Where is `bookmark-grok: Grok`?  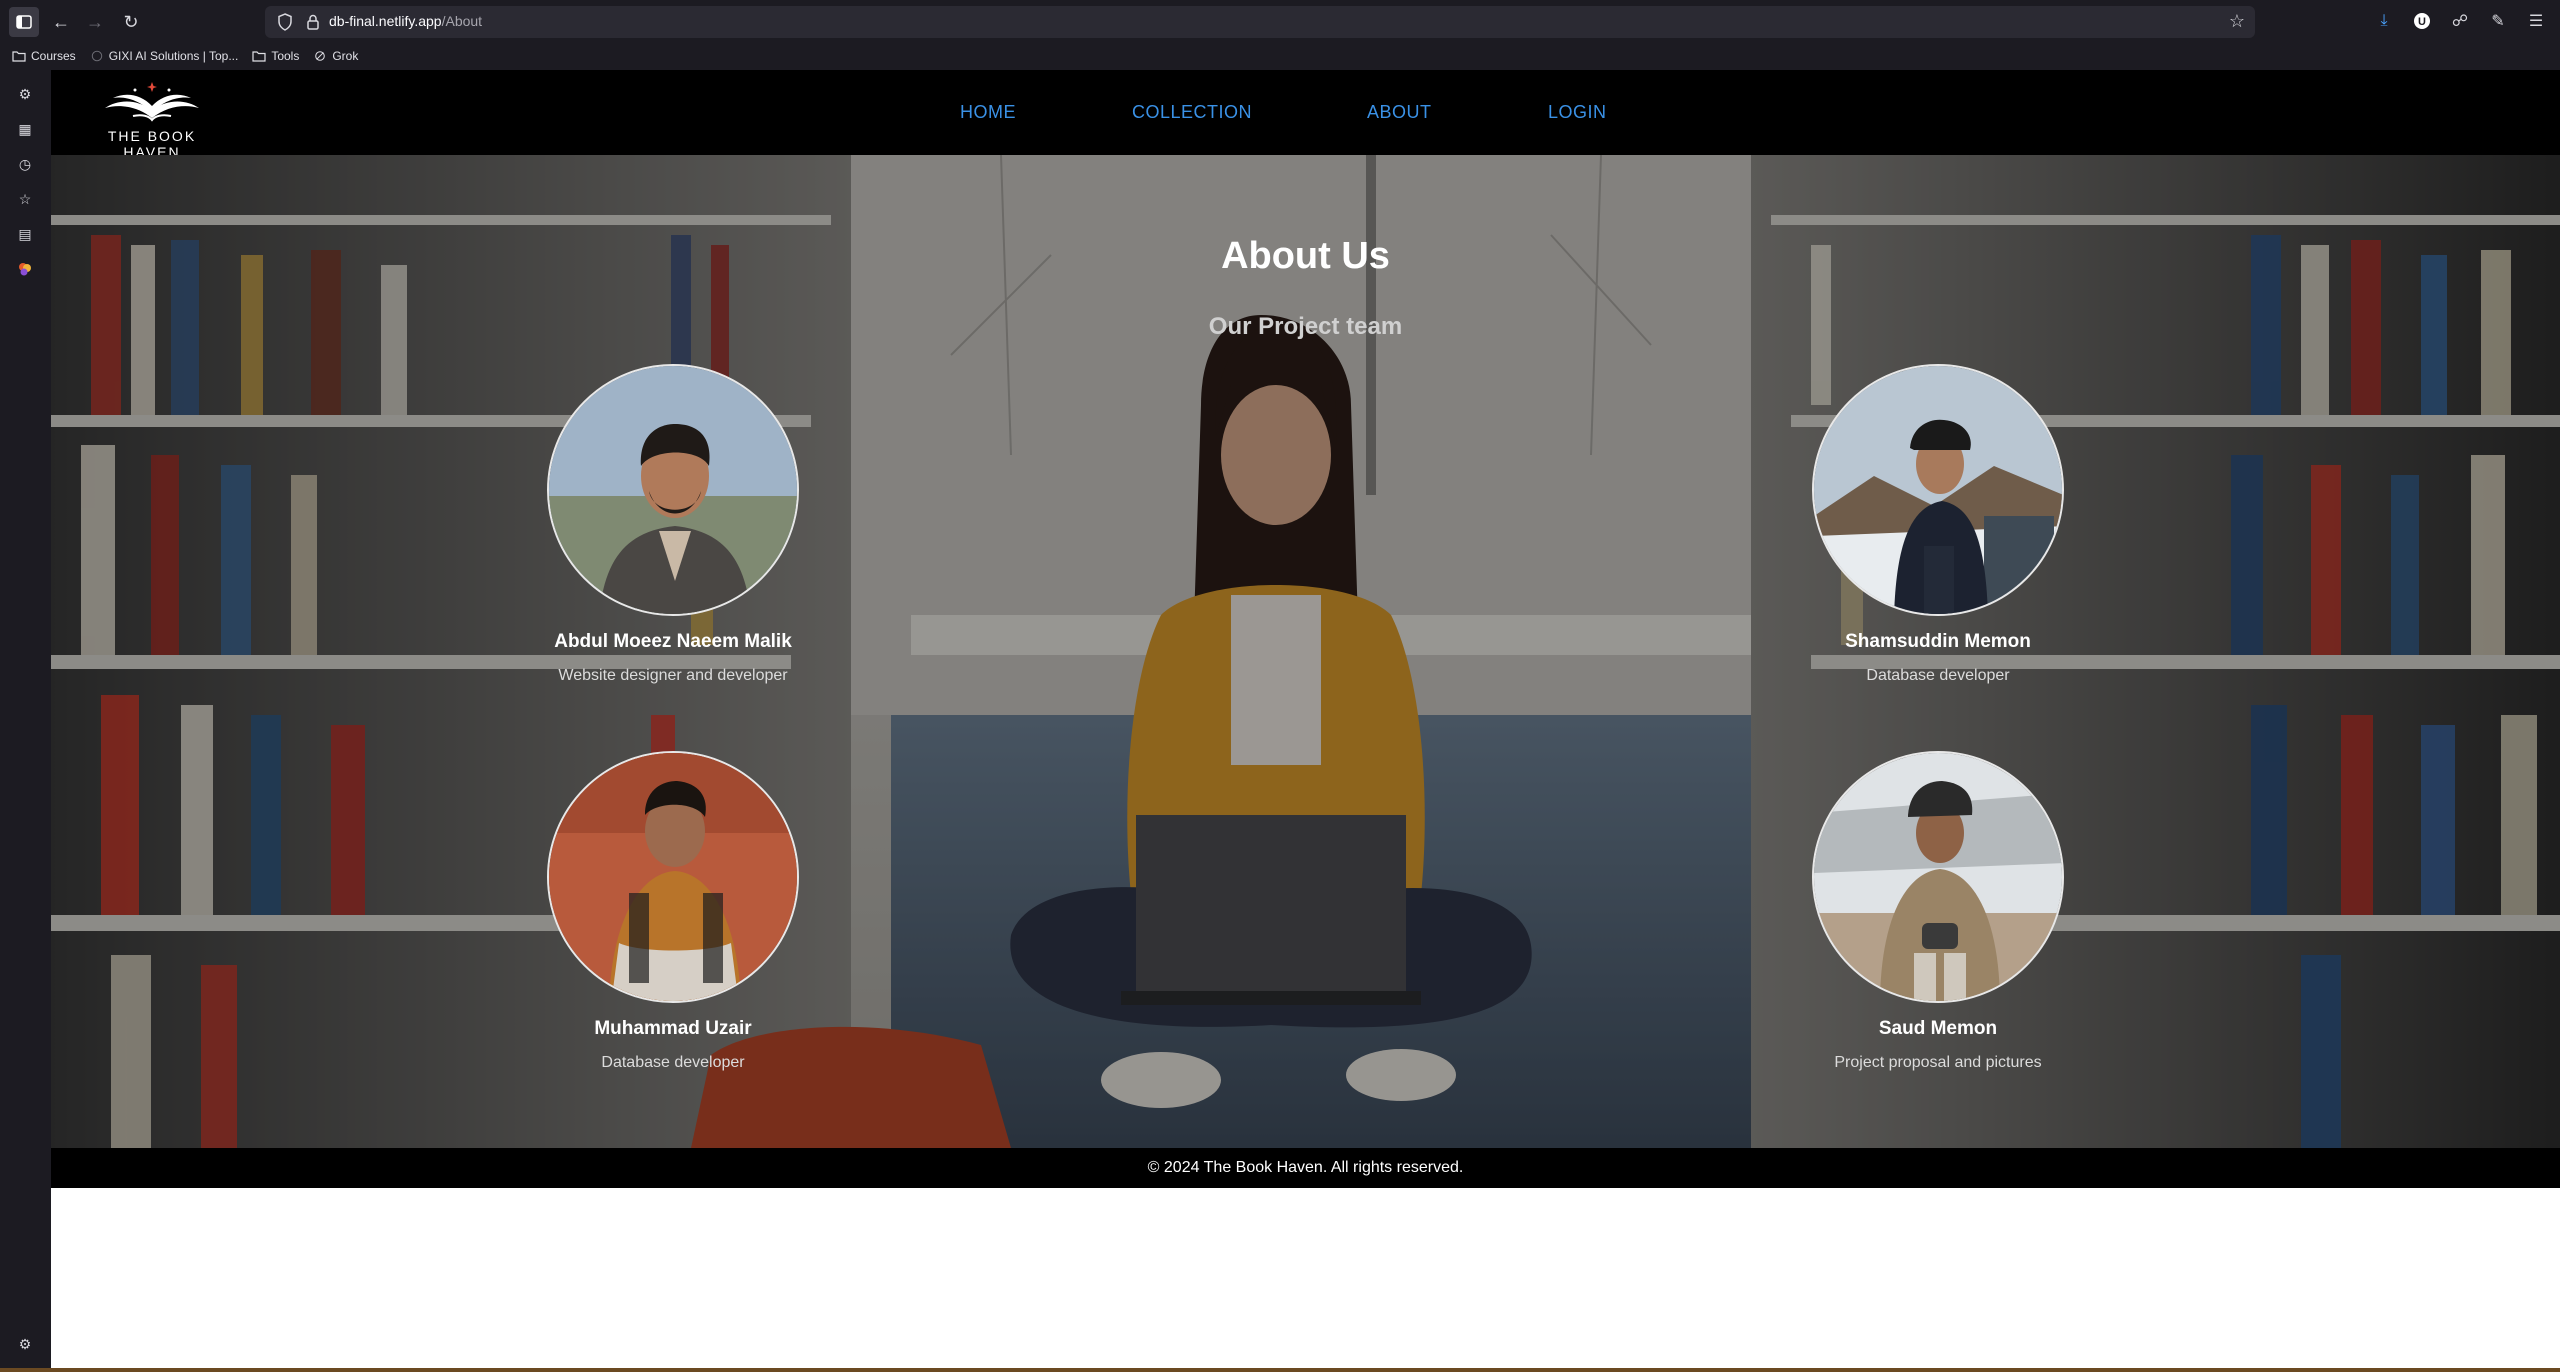 bookmark-grok: Grok is located at coordinates (335, 56).